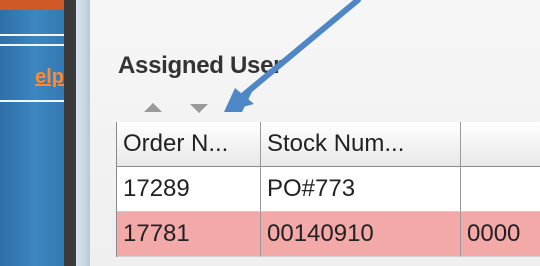 The width and height of the screenshot is (540, 266). What do you see at coordinates (83, 133) in the screenshot?
I see `window-frame-border` at bounding box center [83, 133].